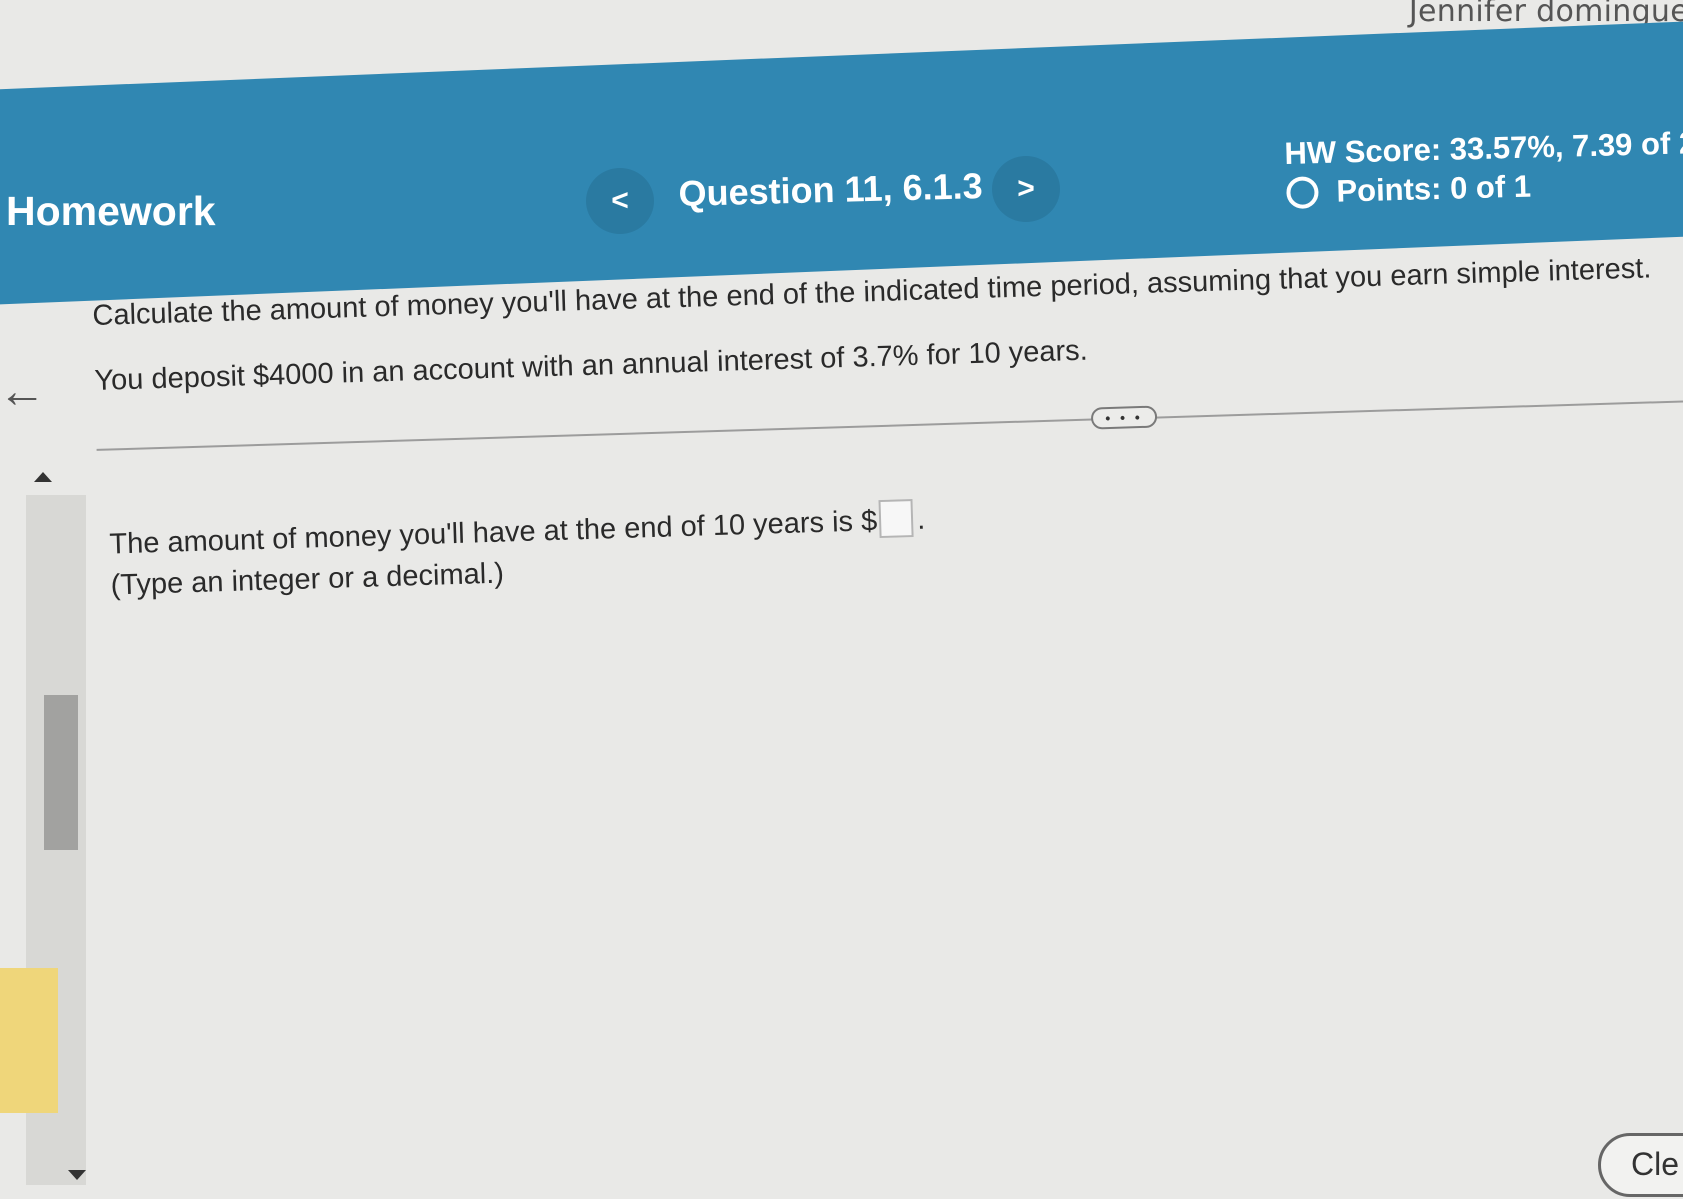 The image size is (1683, 1199). I want to click on points-status: Points: 0 of 1, so click(1408, 190).